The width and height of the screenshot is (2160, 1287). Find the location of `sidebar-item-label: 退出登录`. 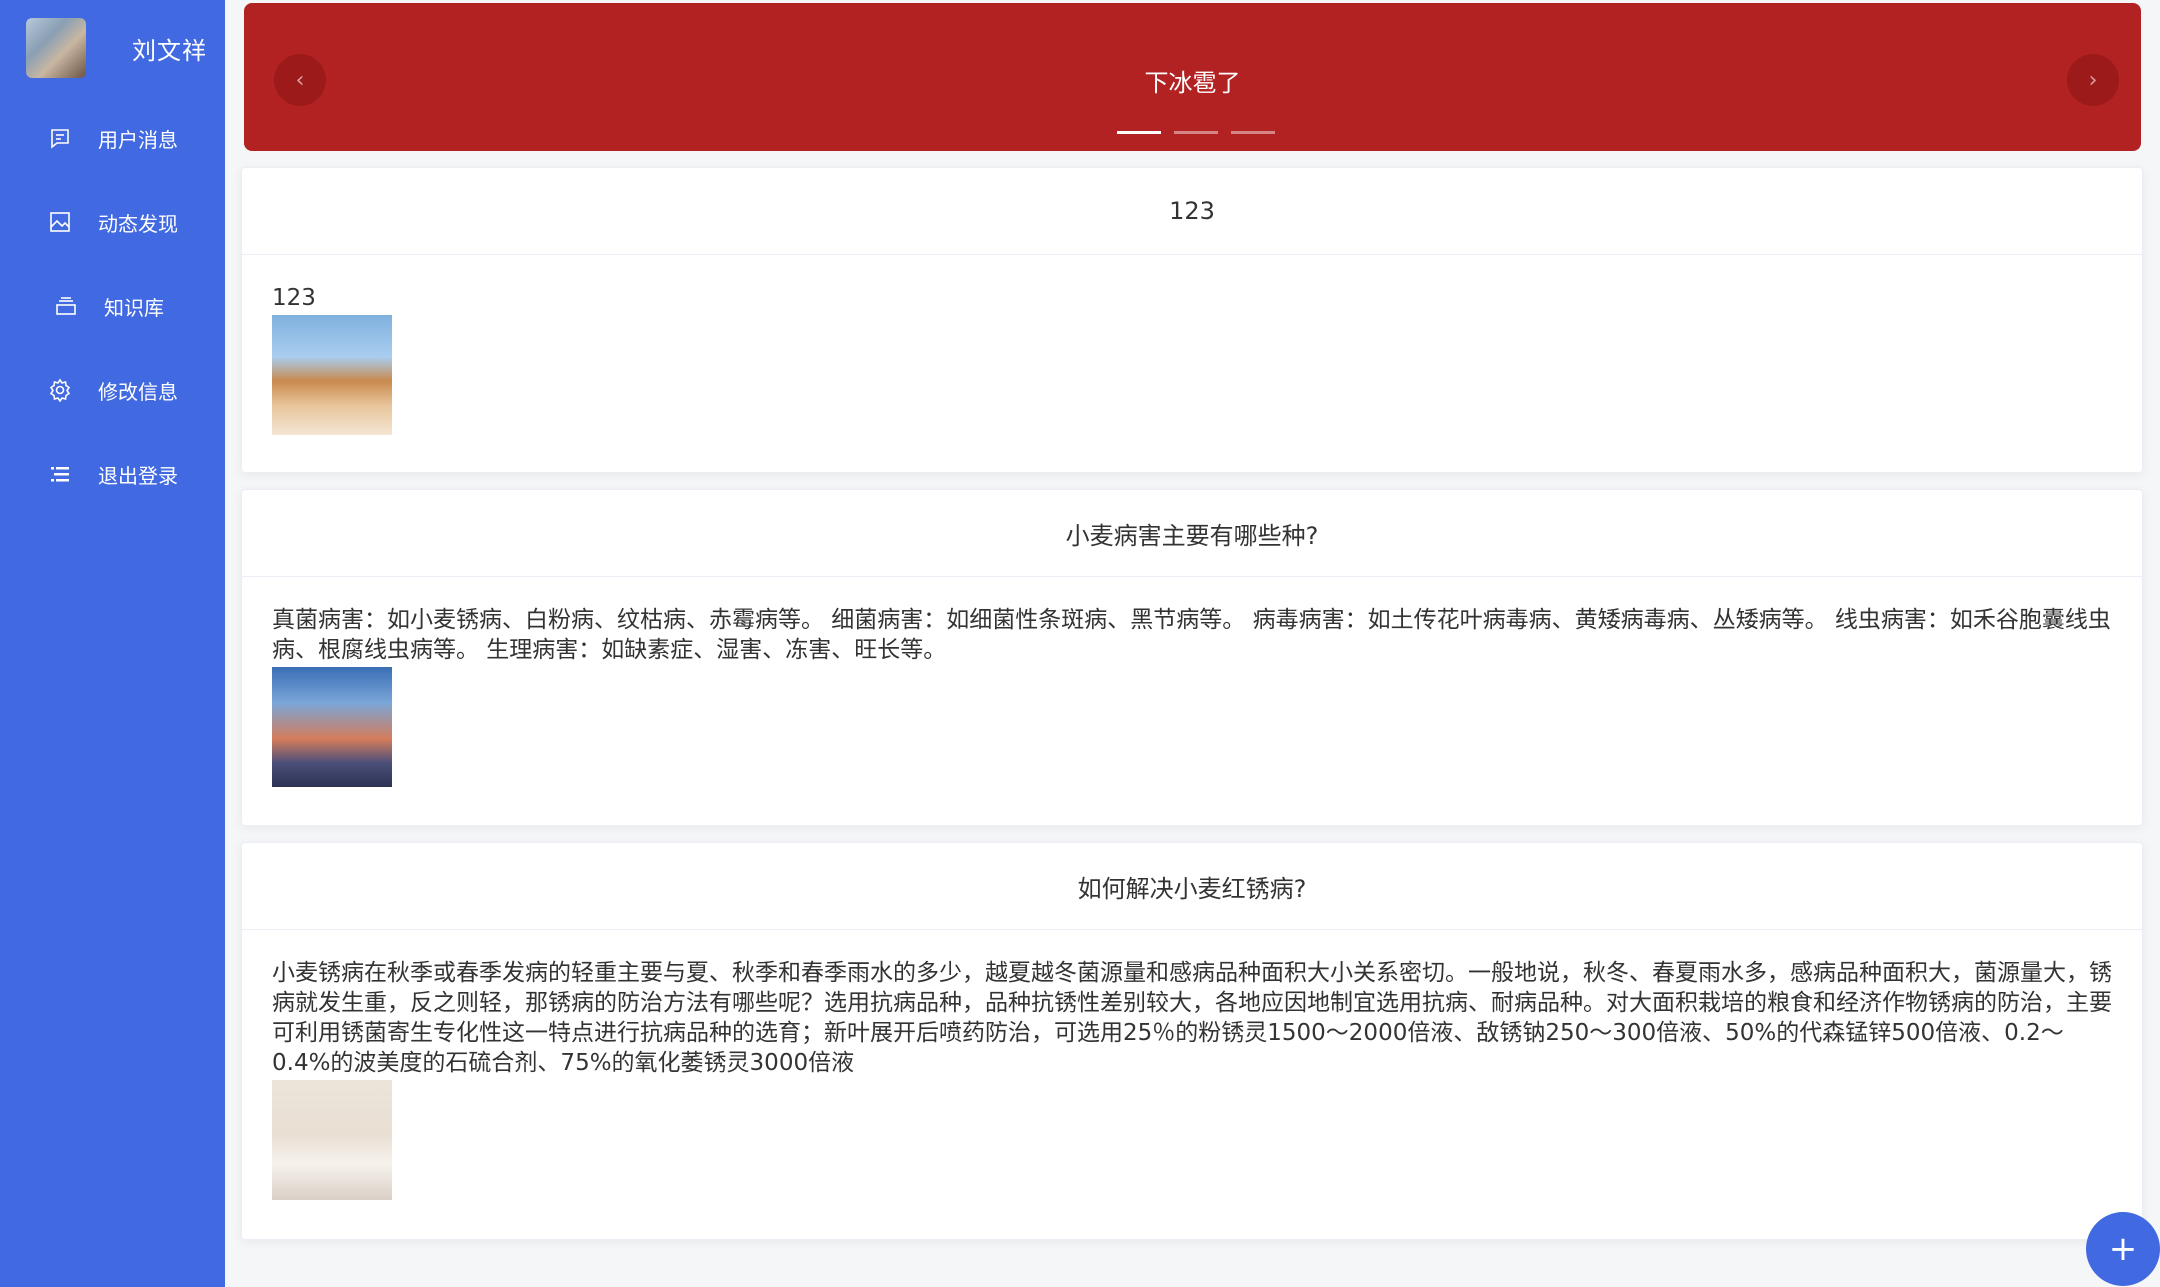

sidebar-item-label: 退出登录 is located at coordinates (138, 475).